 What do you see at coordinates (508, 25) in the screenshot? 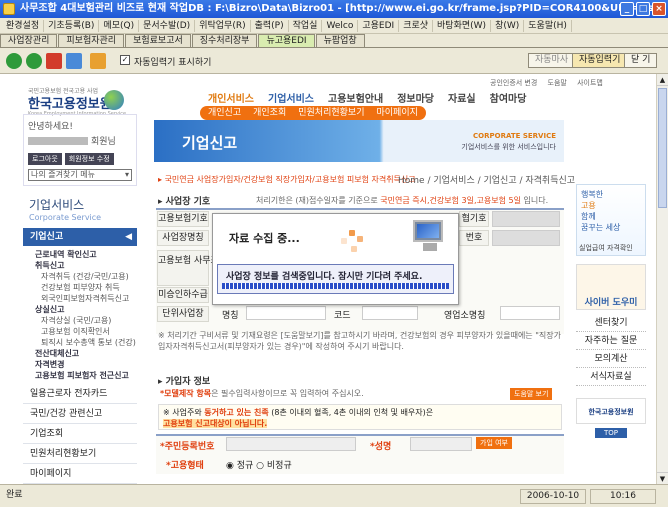
I see `menu-item: 창(W)` at bounding box center [508, 25].